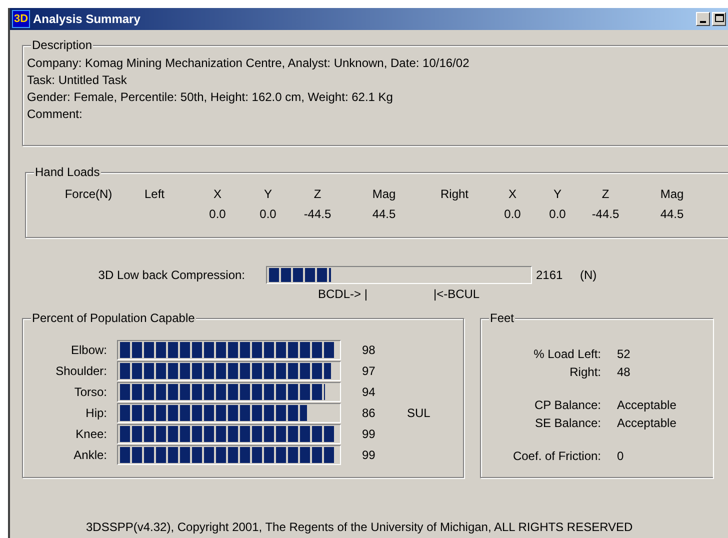 The height and width of the screenshot is (538, 728). Describe the element at coordinates (584, 372) in the screenshot. I see `field-label: Right:` at that location.